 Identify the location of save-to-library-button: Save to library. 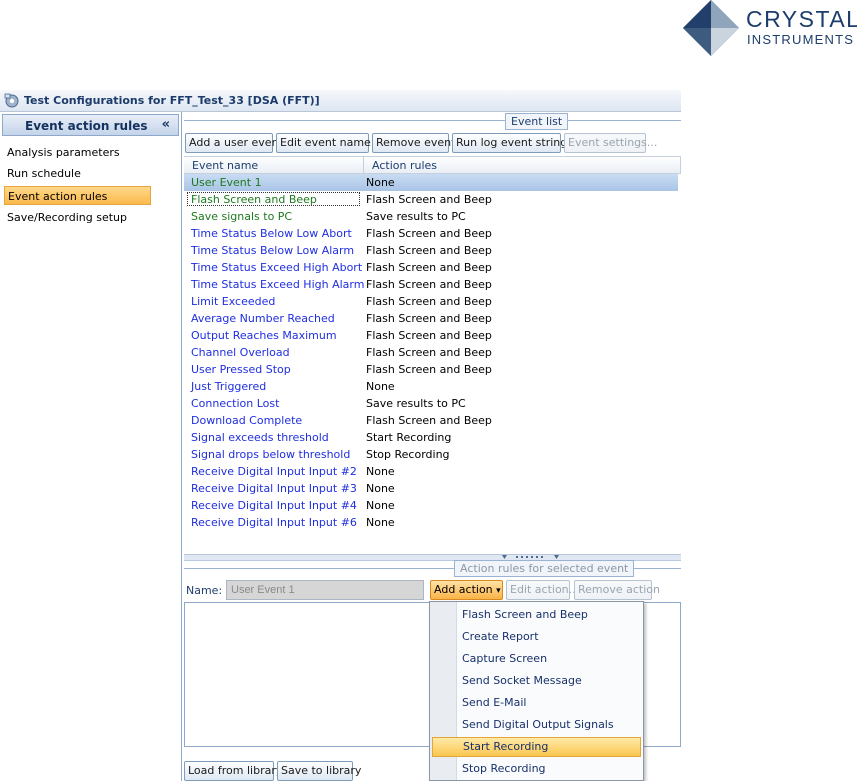
(319, 771).